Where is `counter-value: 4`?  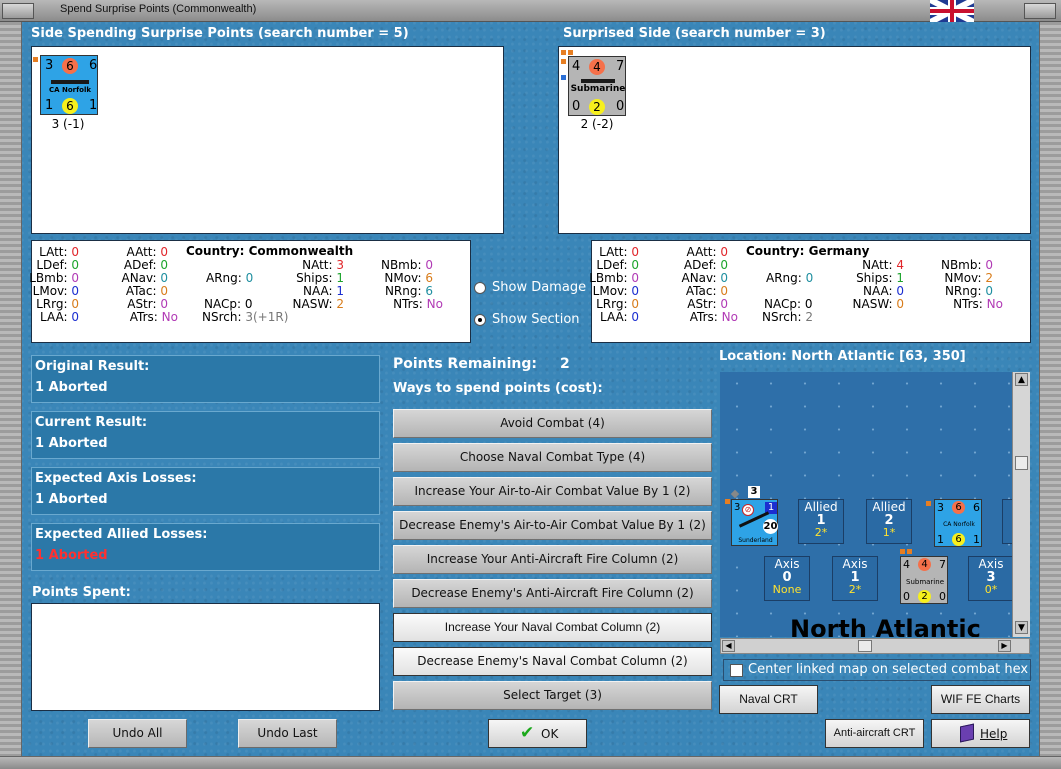
counter-value: 4 is located at coordinates (906, 564).